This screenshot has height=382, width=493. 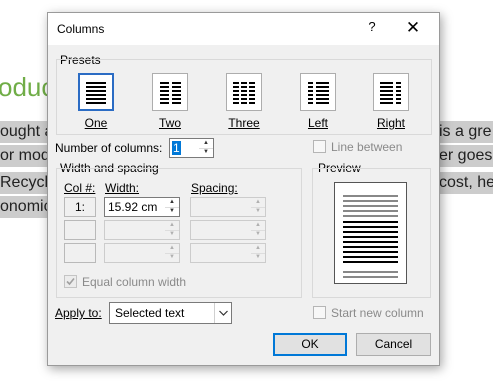 I want to click on col-number-cell: 1:, so click(x=80, y=207).